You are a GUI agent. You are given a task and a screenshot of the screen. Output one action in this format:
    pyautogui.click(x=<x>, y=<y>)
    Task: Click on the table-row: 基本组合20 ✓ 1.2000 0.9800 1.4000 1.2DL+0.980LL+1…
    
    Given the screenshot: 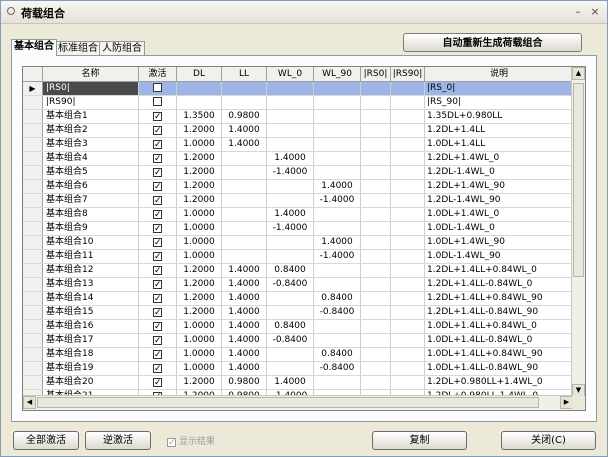 What is the action you would take?
    pyautogui.click(x=298, y=383)
    